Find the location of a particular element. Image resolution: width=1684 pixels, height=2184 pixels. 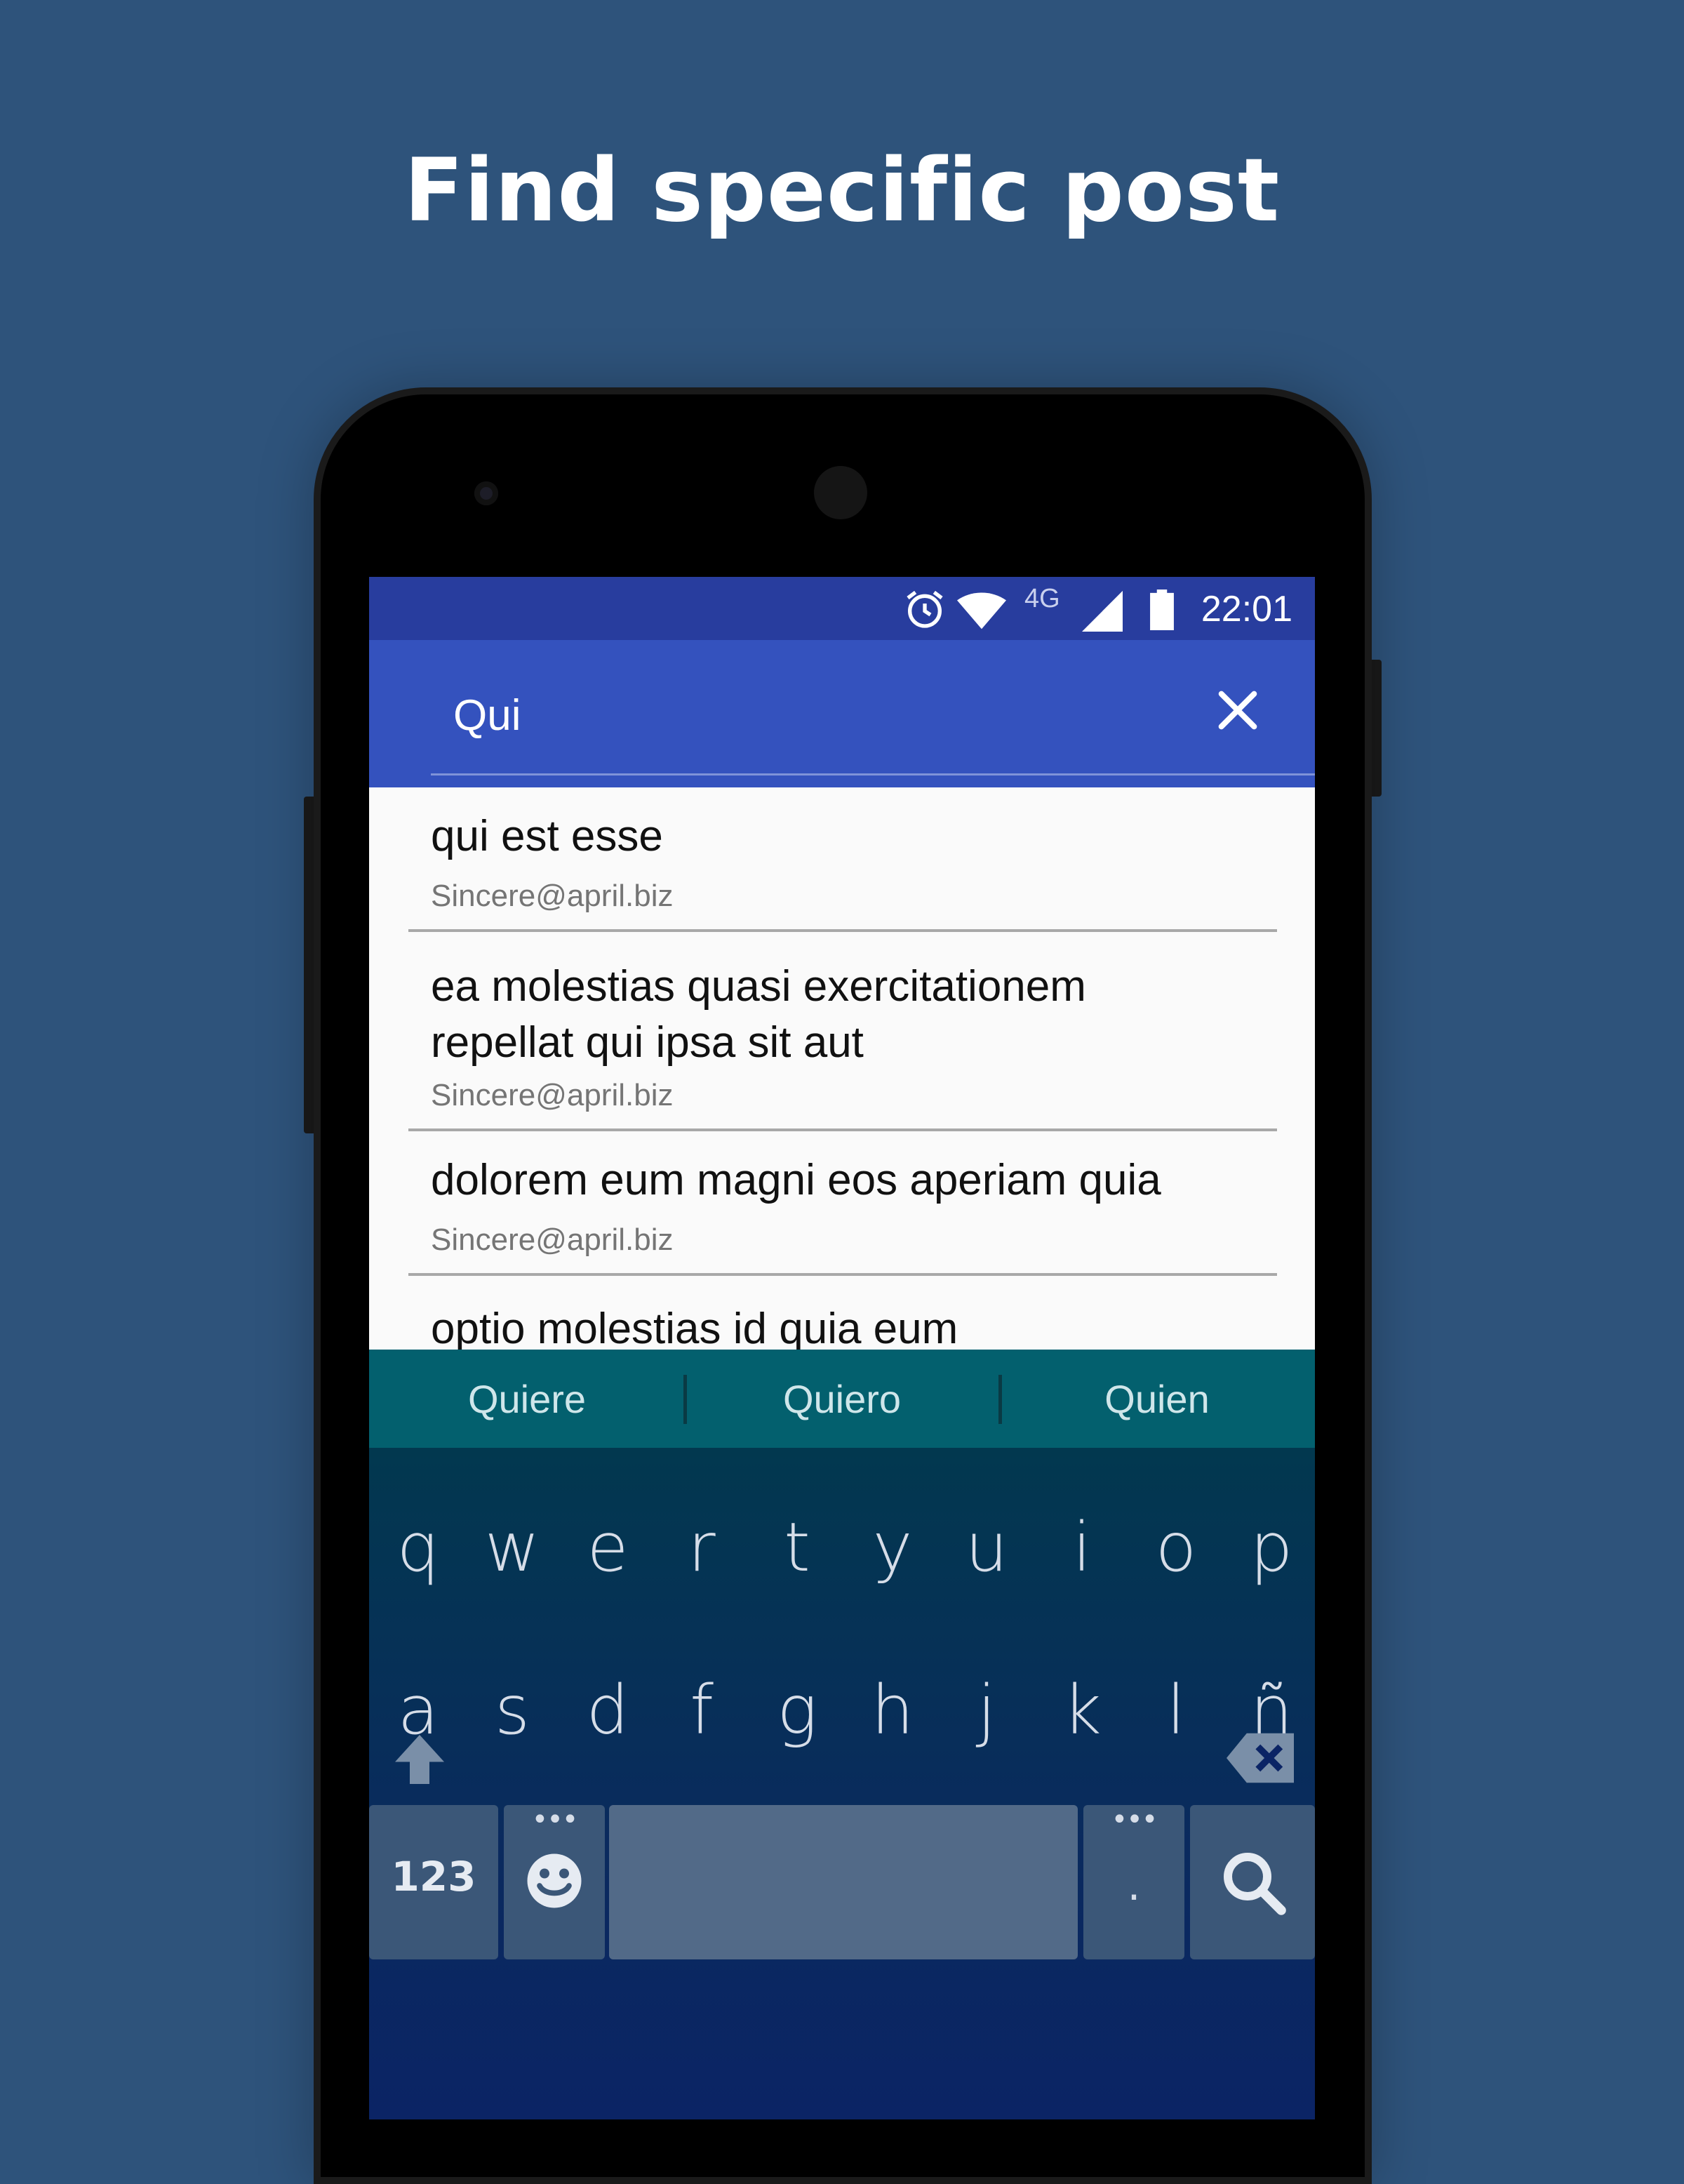

emoji-icon is located at coordinates (554, 1880).